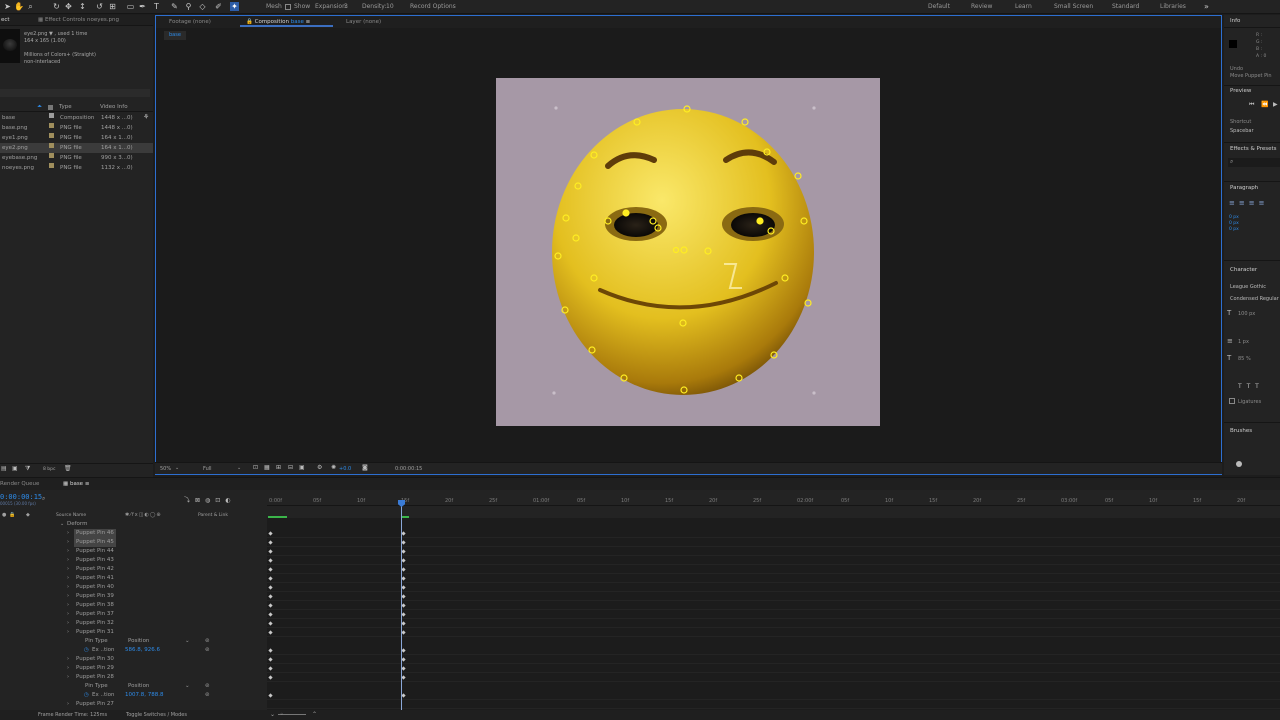  What do you see at coordinates (132, 587) in the screenshot?
I see `puppet-pin-layer: › Puppet Pin 40` at bounding box center [132, 587].